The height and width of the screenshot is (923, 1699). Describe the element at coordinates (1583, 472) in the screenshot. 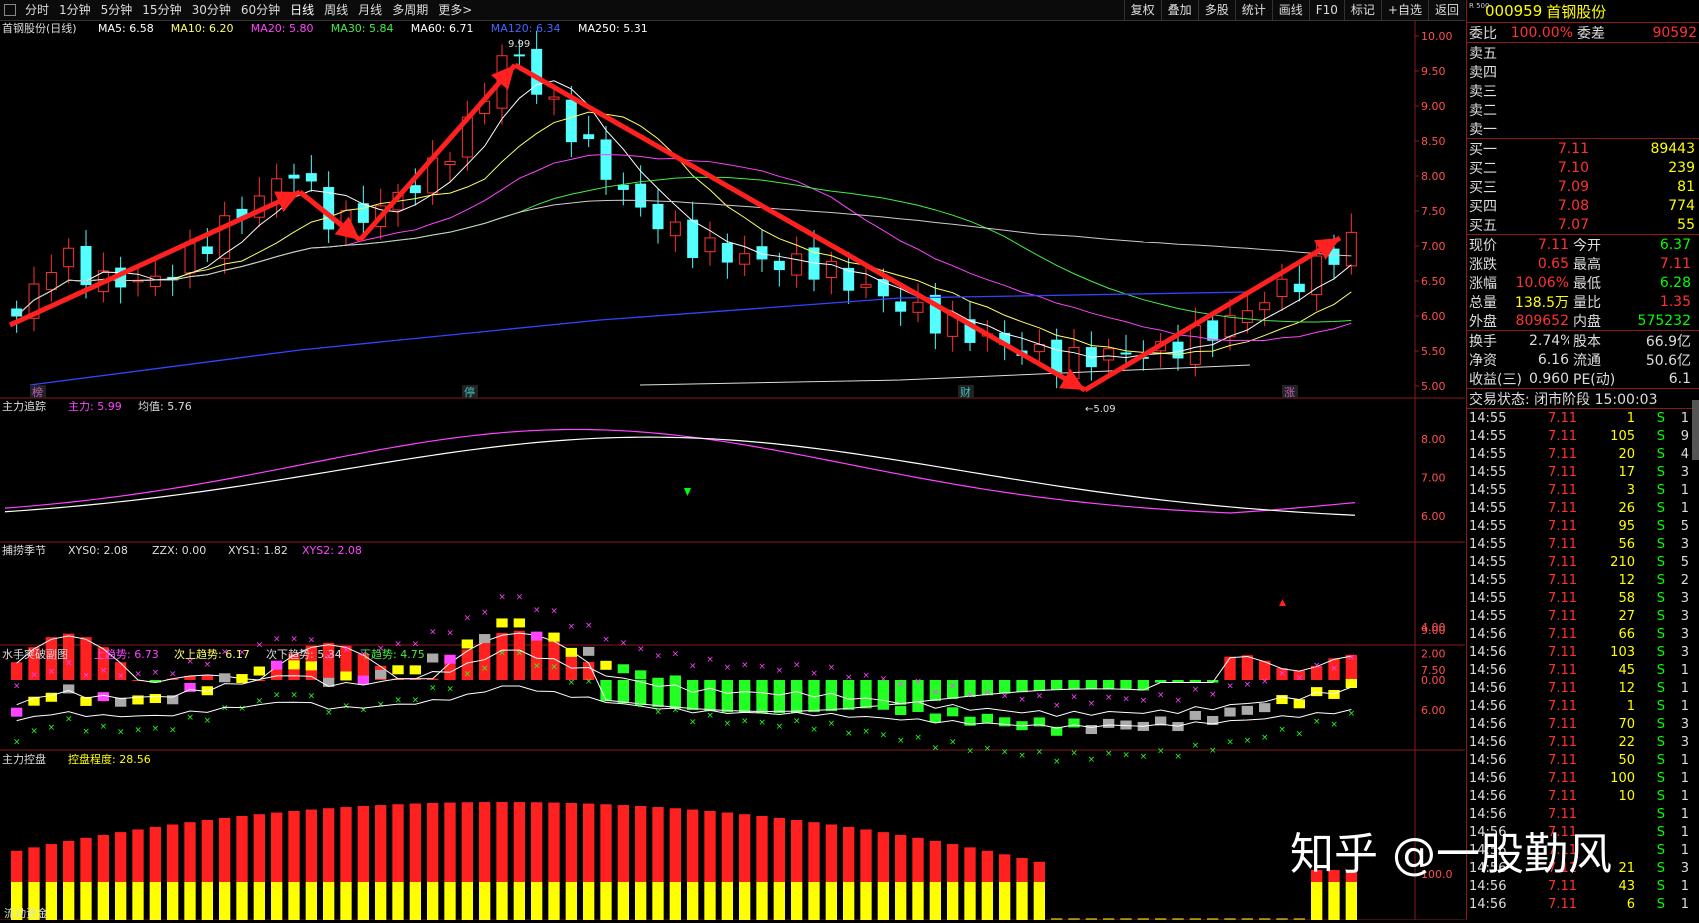

I see `tick-row: 14:55 7.11 17 S 3` at that location.